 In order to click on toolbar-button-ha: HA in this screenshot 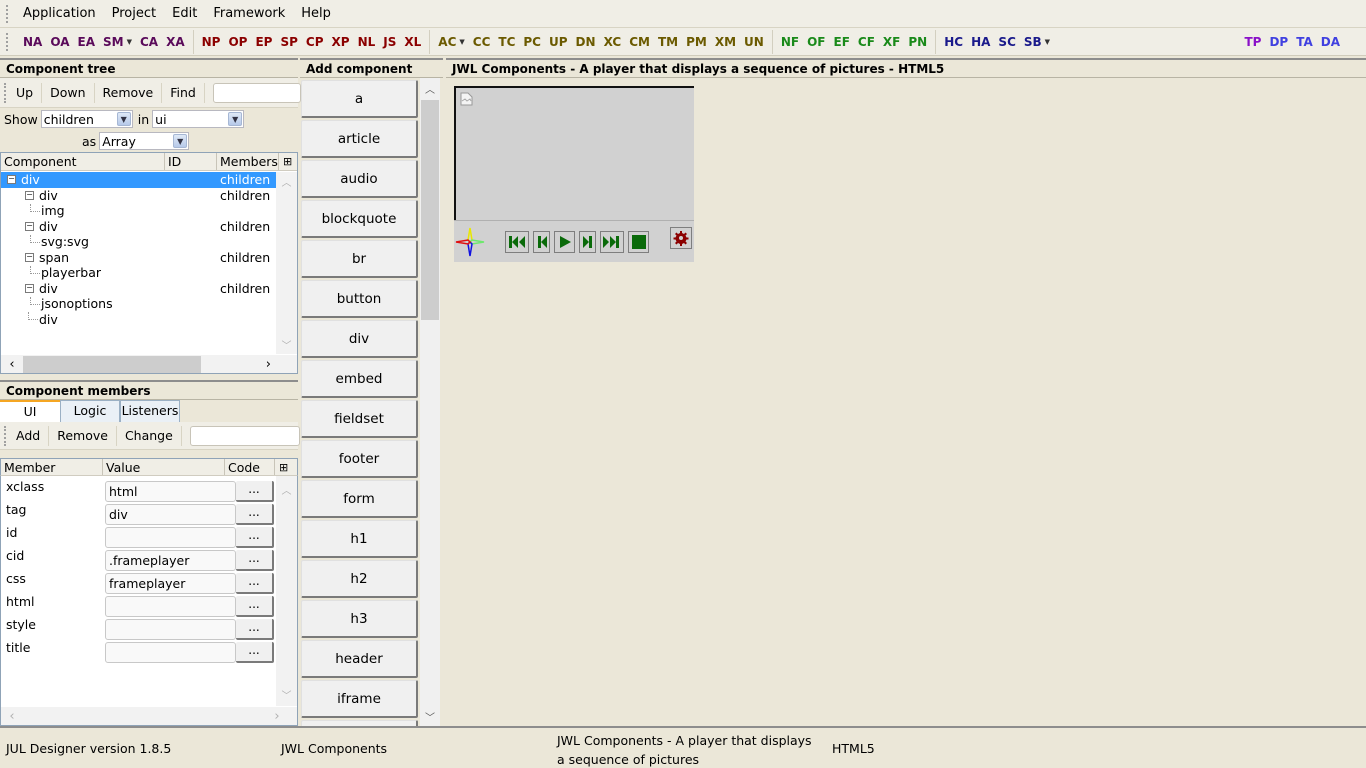, I will do `click(980, 42)`.